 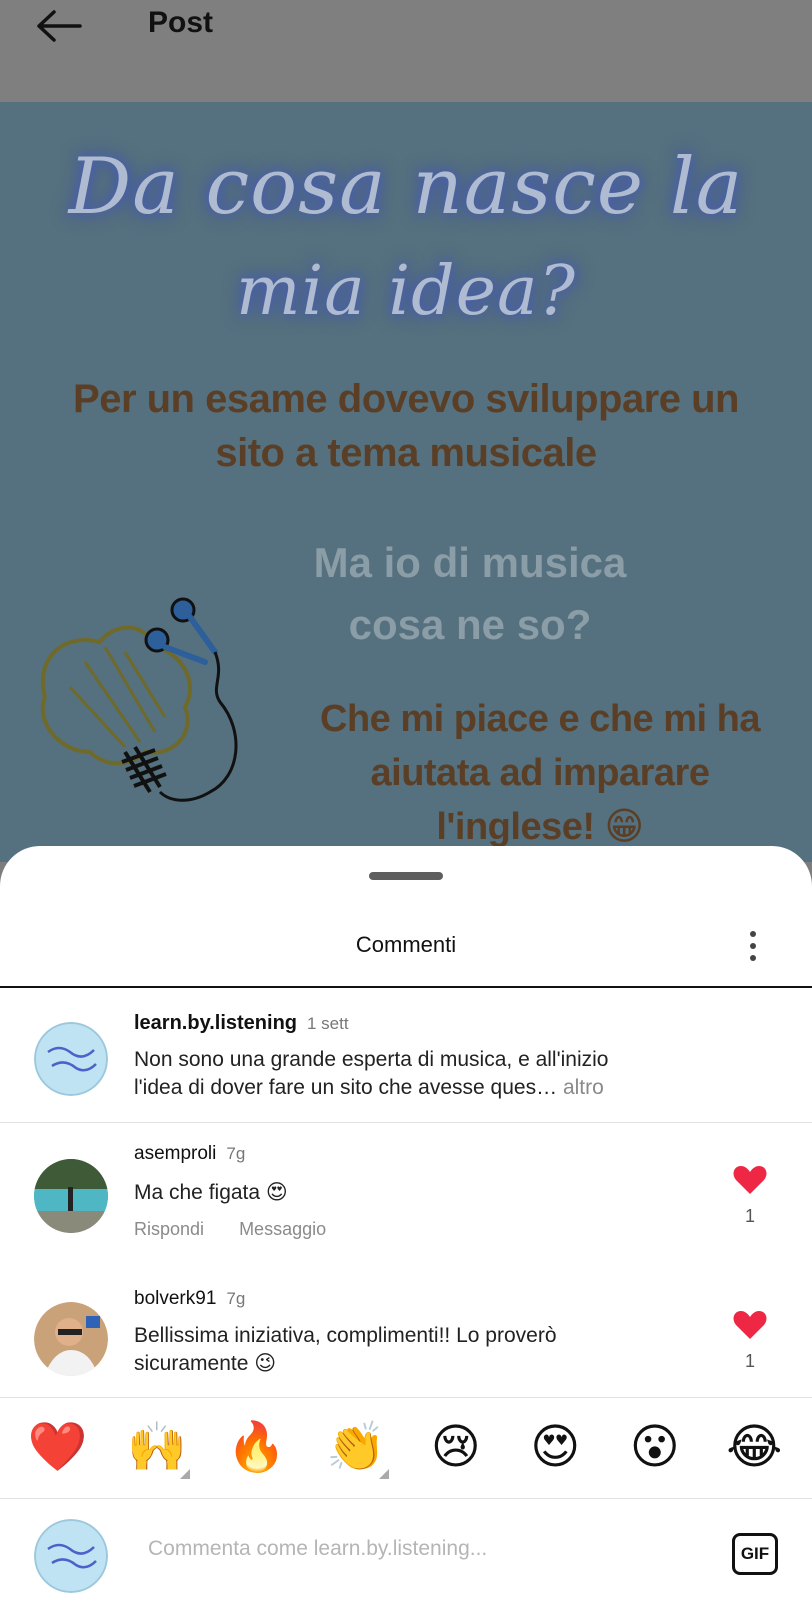 What do you see at coordinates (257, 1447) in the screenshot?
I see `fire-emoji-button: 🔥` at bounding box center [257, 1447].